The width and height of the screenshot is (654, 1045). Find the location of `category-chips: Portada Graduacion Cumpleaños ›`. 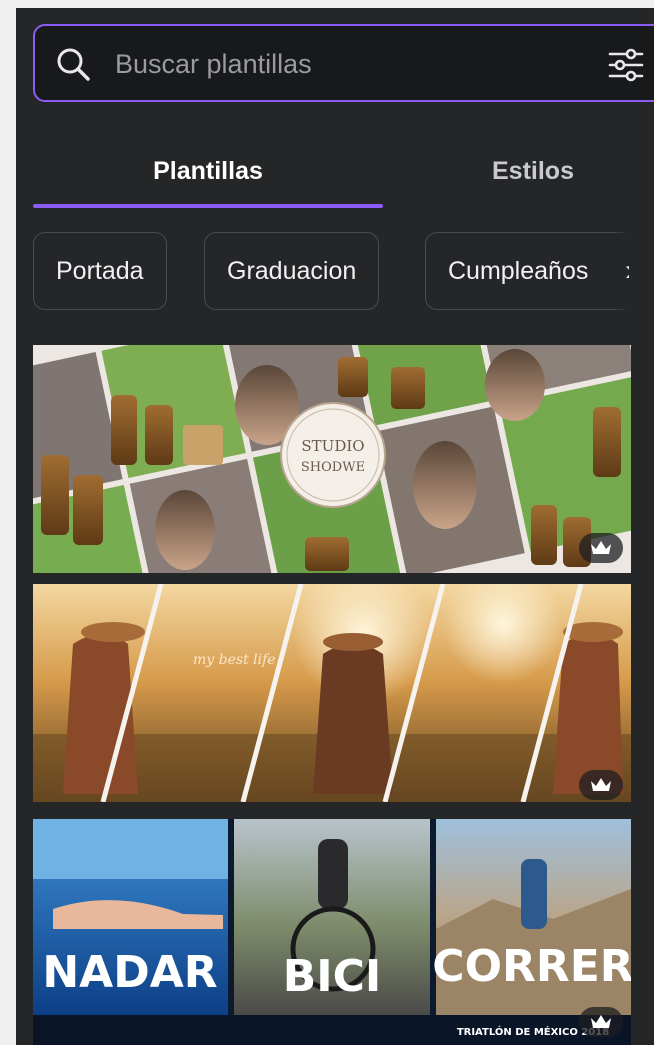

category-chips: Portada Graduacion Cumpleaños › is located at coordinates (331, 272).